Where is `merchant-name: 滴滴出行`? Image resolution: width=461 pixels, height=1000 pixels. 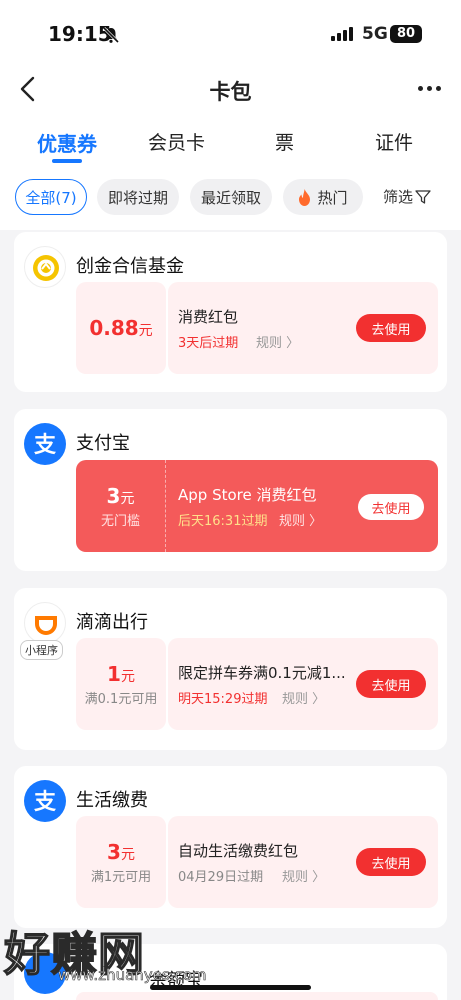
merchant-name: 滴滴出行 is located at coordinates (112, 622).